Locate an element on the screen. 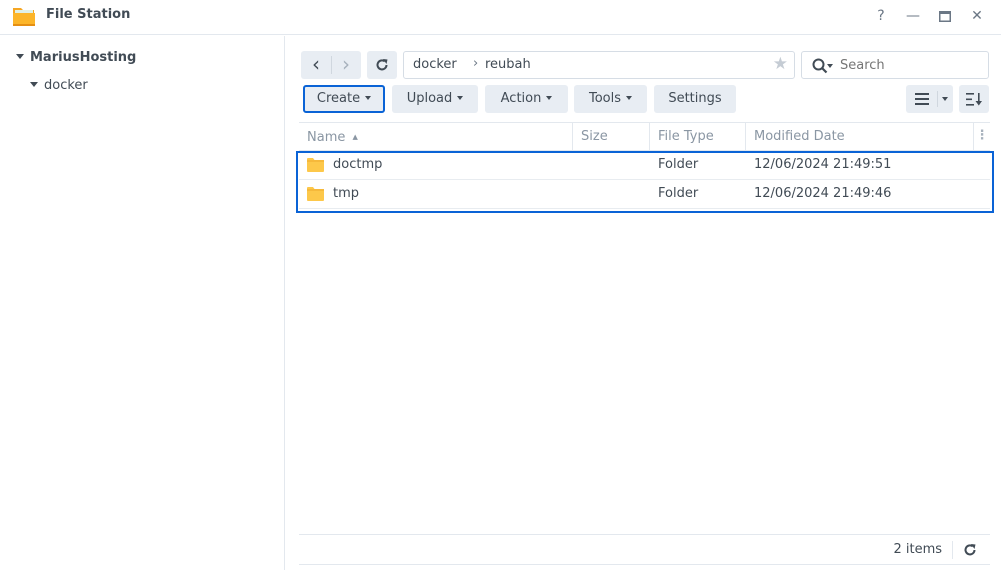 The width and height of the screenshot is (1001, 570). upload-button: Upload is located at coordinates (435, 99).